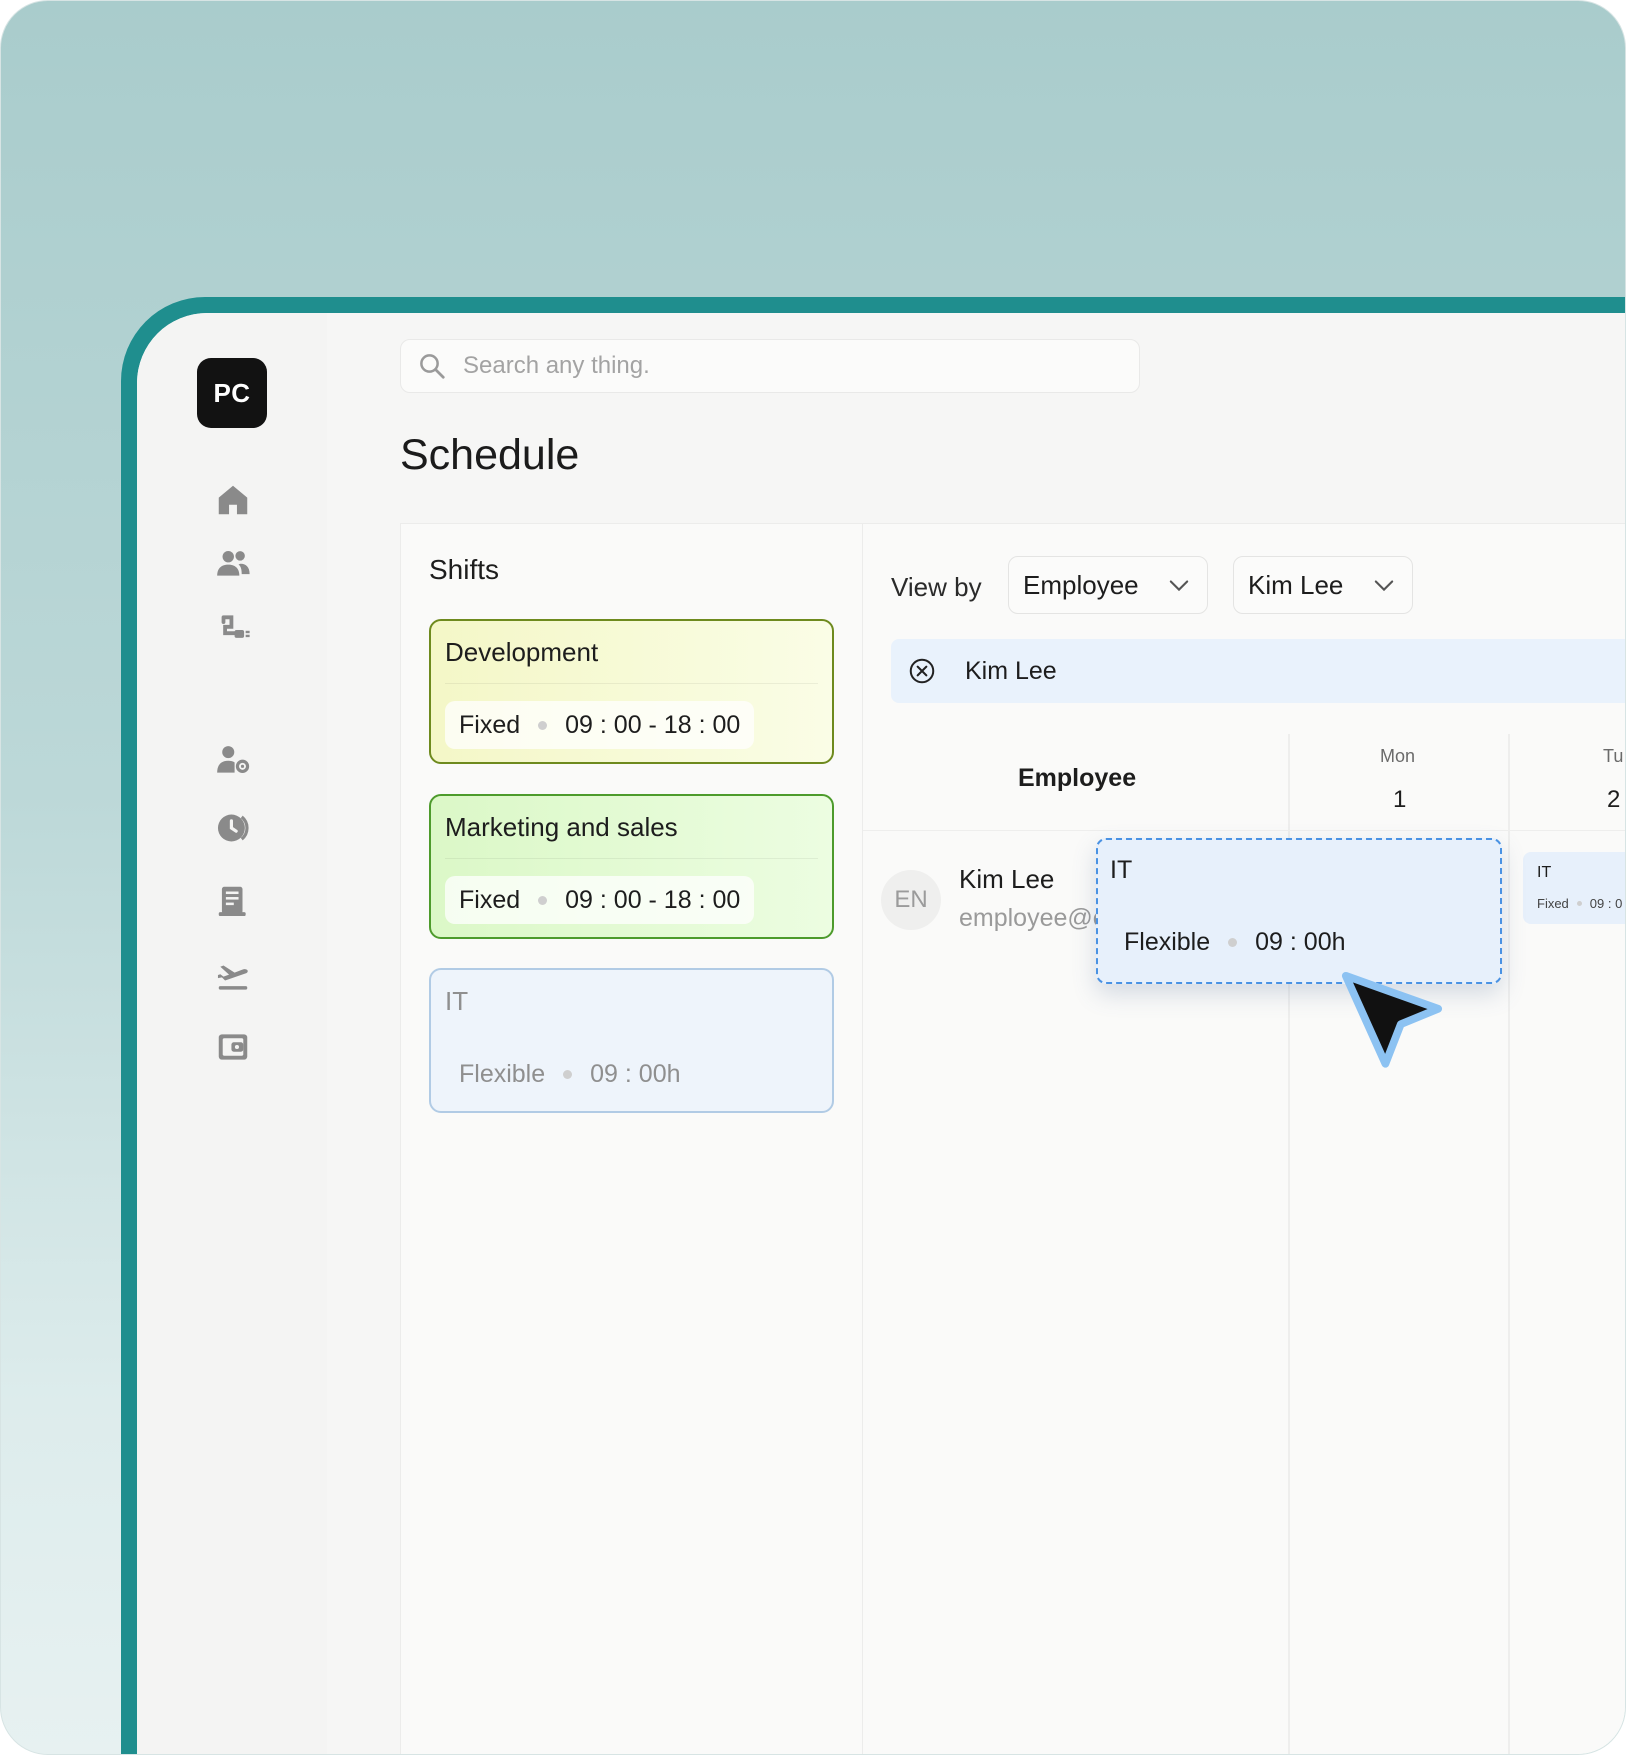 The width and height of the screenshot is (1626, 1755). Describe the element at coordinates (1613, 756) in the screenshot. I see `day-name-tue: Tu` at that location.